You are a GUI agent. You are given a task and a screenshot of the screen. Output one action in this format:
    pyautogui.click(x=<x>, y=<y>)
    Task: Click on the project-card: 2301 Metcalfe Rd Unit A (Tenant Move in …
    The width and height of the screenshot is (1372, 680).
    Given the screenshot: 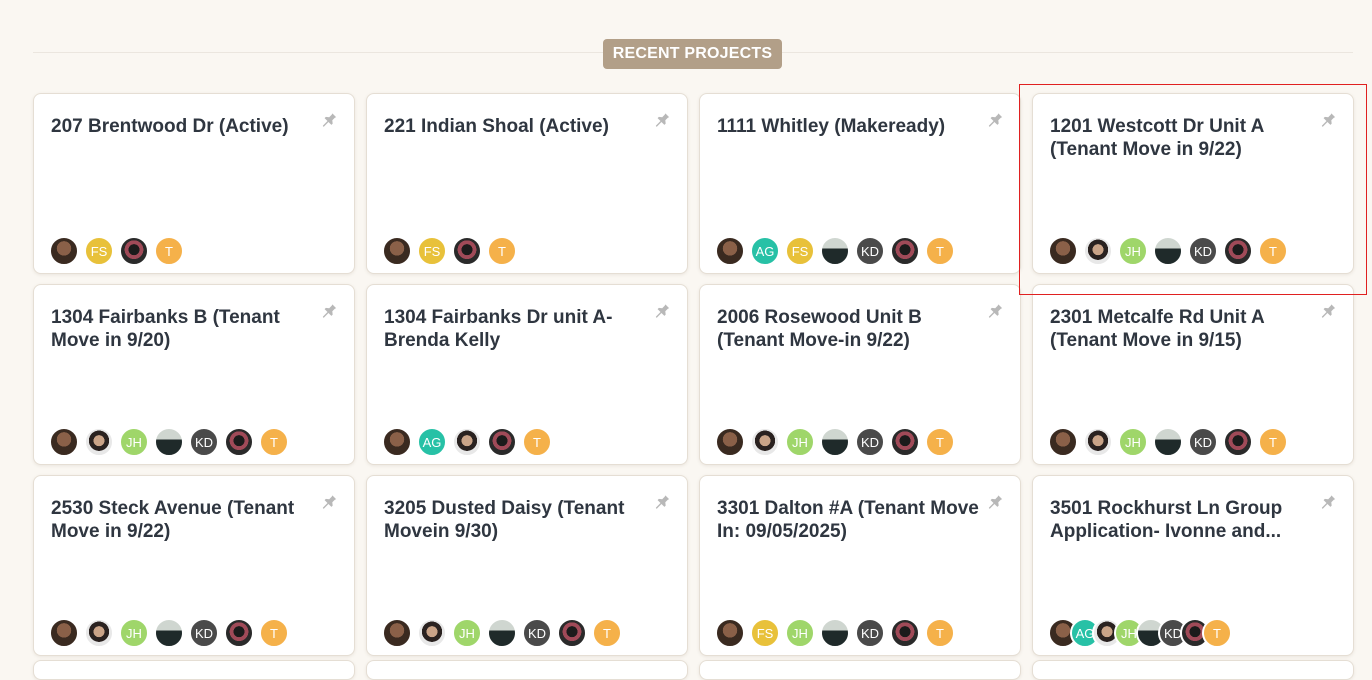 What is the action you would take?
    pyautogui.click(x=1193, y=374)
    